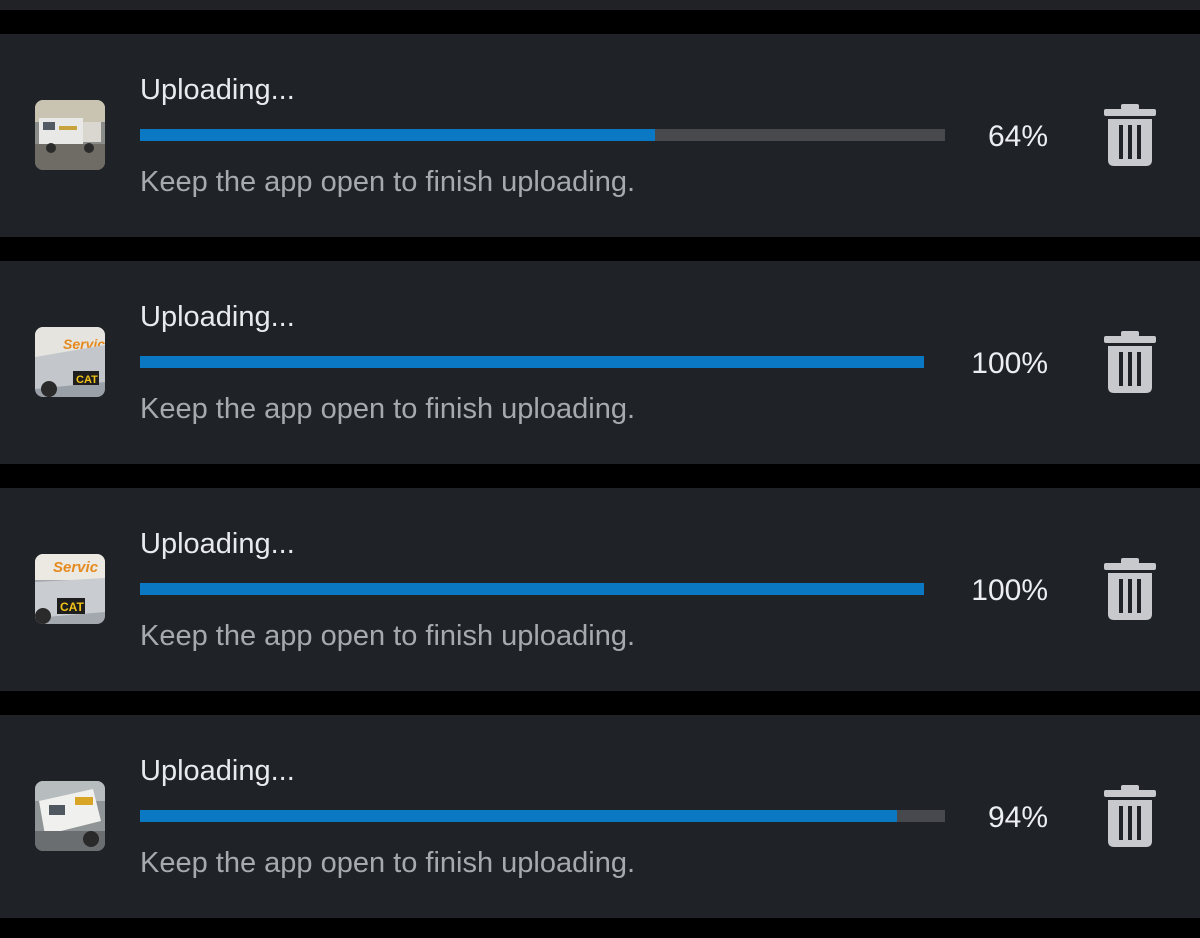  Describe the element at coordinates (1017, 817) in the screenshot. I see `upload-percent: 94%` at that location.